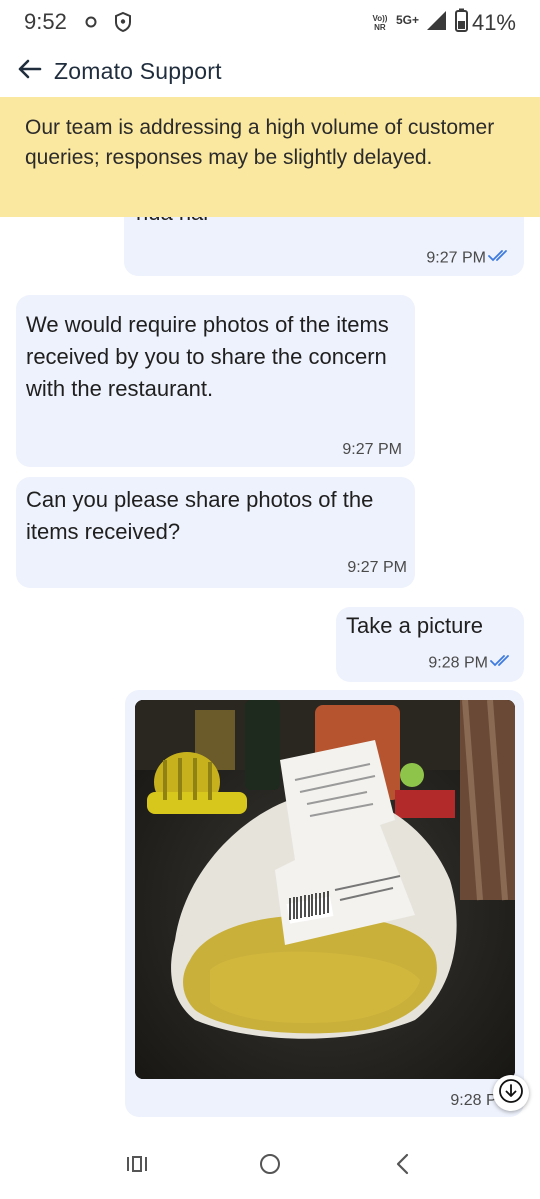 The width and height of the screenshot is (540, 1199). Describe the element at coordinates (430, 644) in the screenshot. I see `message-bubble-outgoing: Take a picture 9:28 PM` at that location.